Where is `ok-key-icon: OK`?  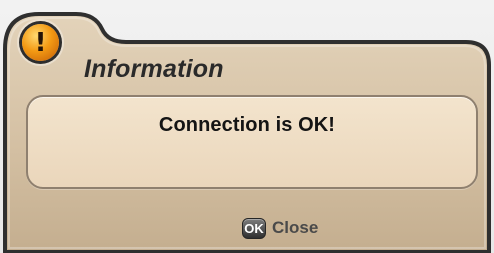 ok-key-icon: OK is located at coordinates (254, 228).